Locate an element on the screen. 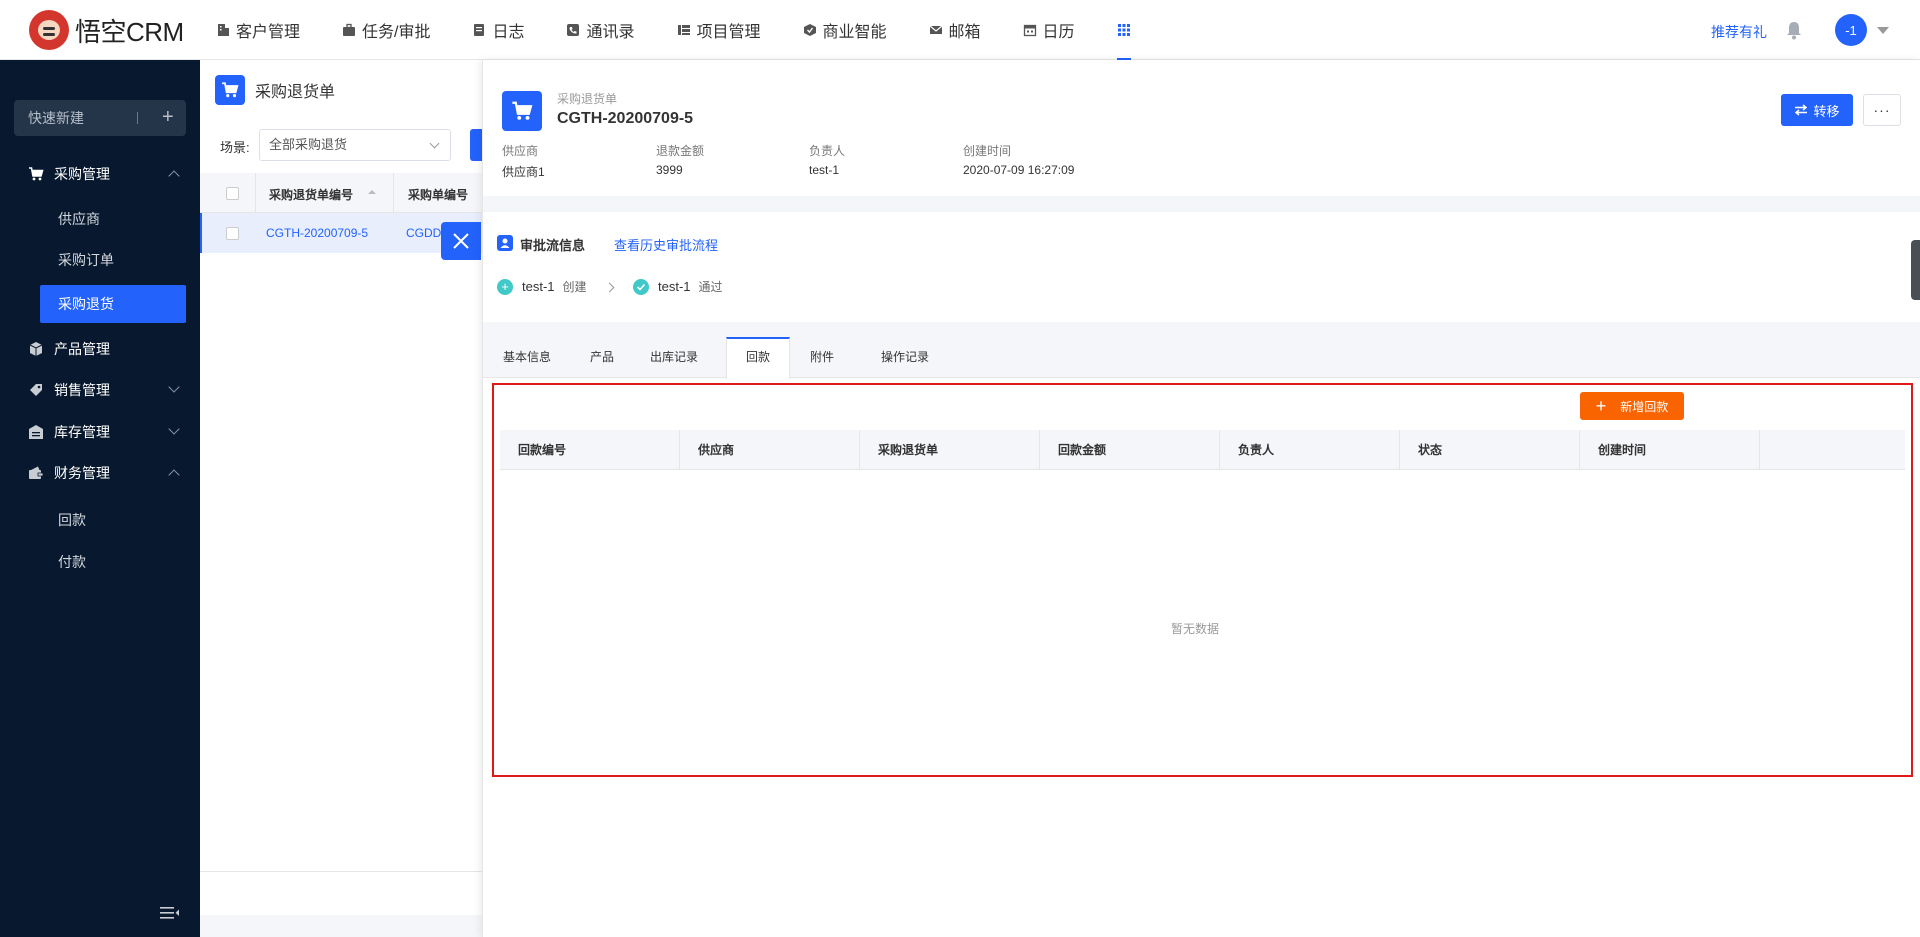 The width and height of the screenshot is (1920, 937). sidebar-item-label: 回款 is located at coordinates (72, 520).